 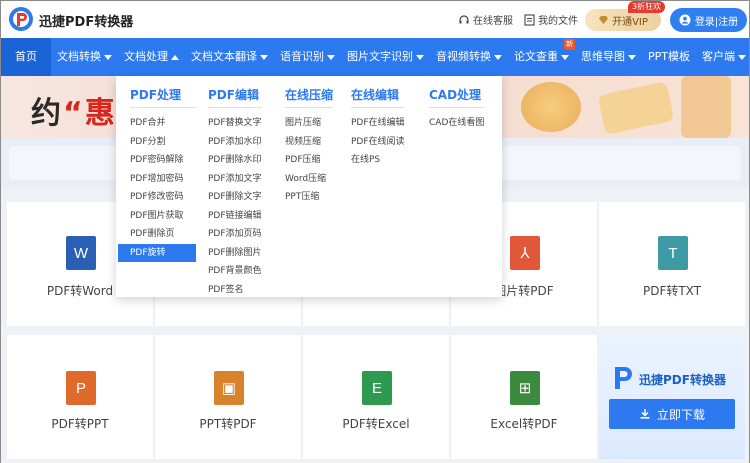 I want to click on banner-text-prefix: 约, so click(x=47, y=113).